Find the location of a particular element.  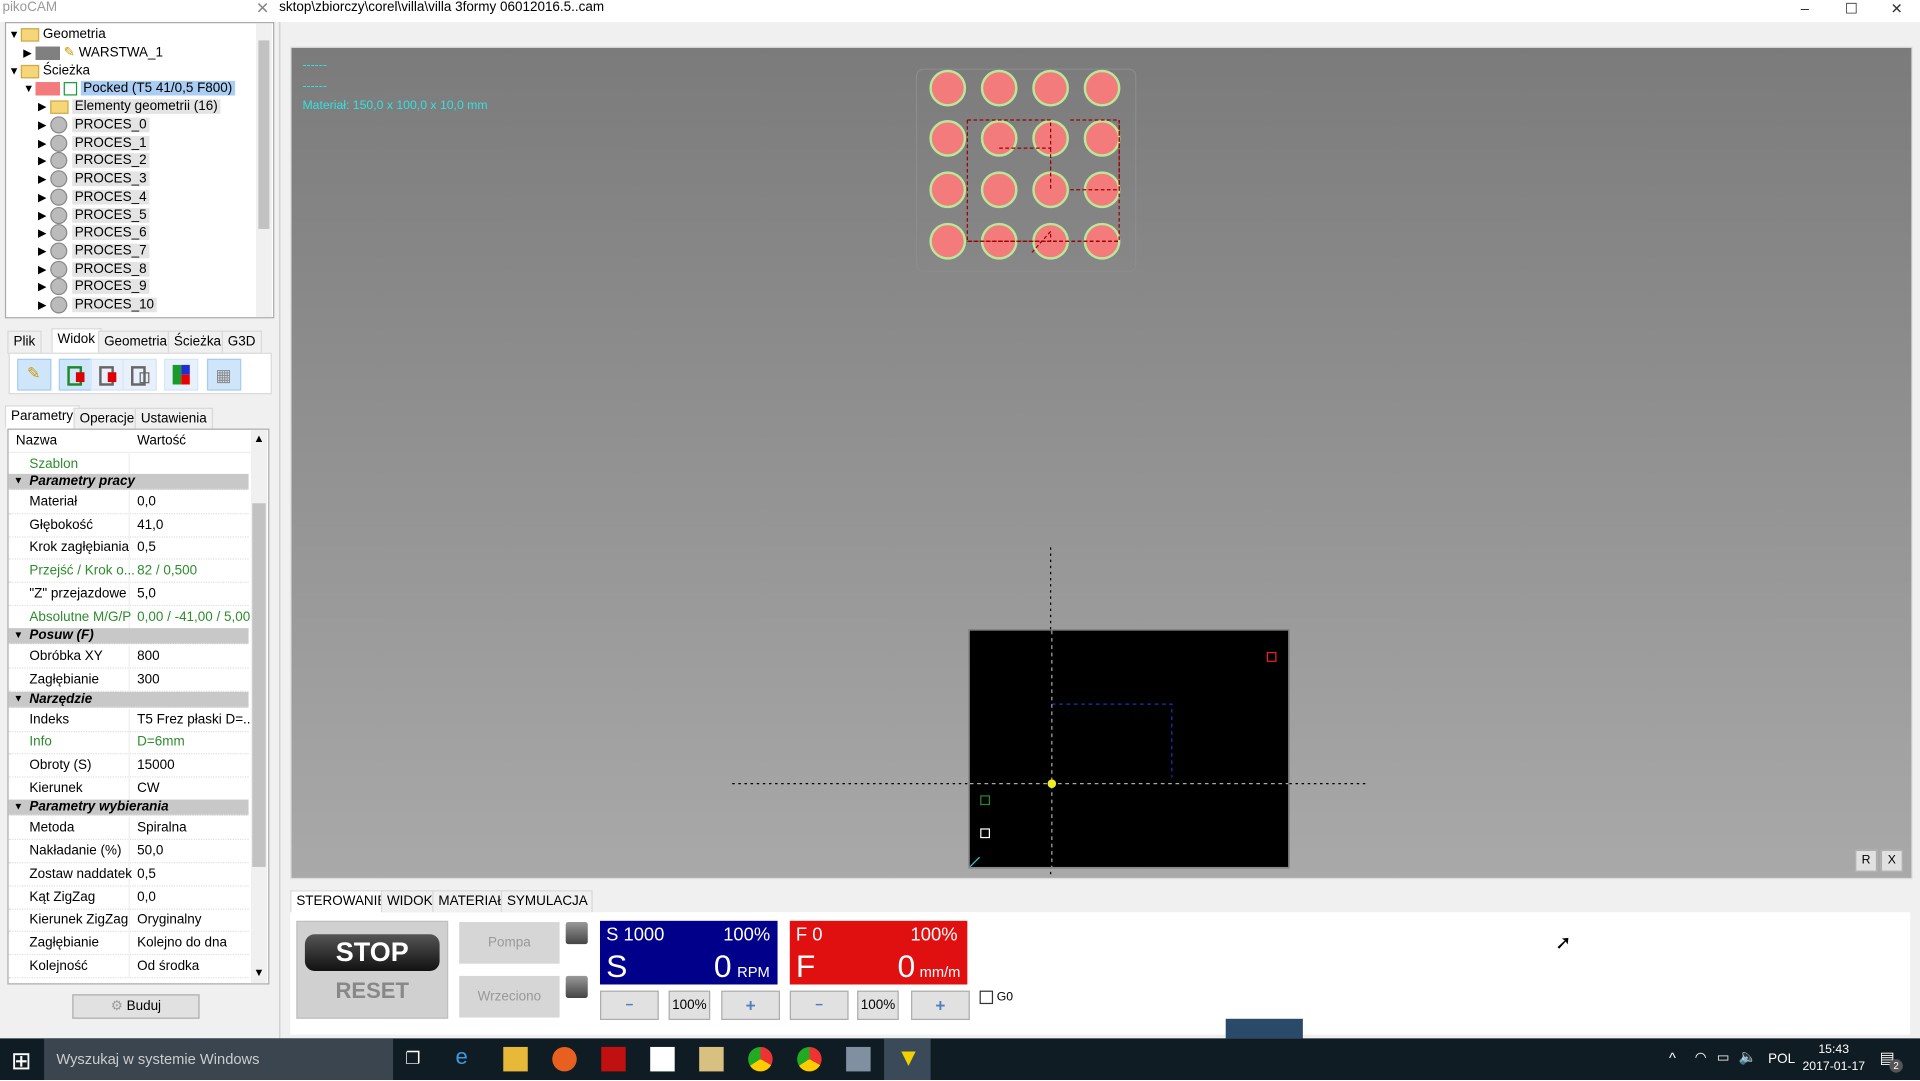

g0-checkbox is located at coordinates (986, 997).